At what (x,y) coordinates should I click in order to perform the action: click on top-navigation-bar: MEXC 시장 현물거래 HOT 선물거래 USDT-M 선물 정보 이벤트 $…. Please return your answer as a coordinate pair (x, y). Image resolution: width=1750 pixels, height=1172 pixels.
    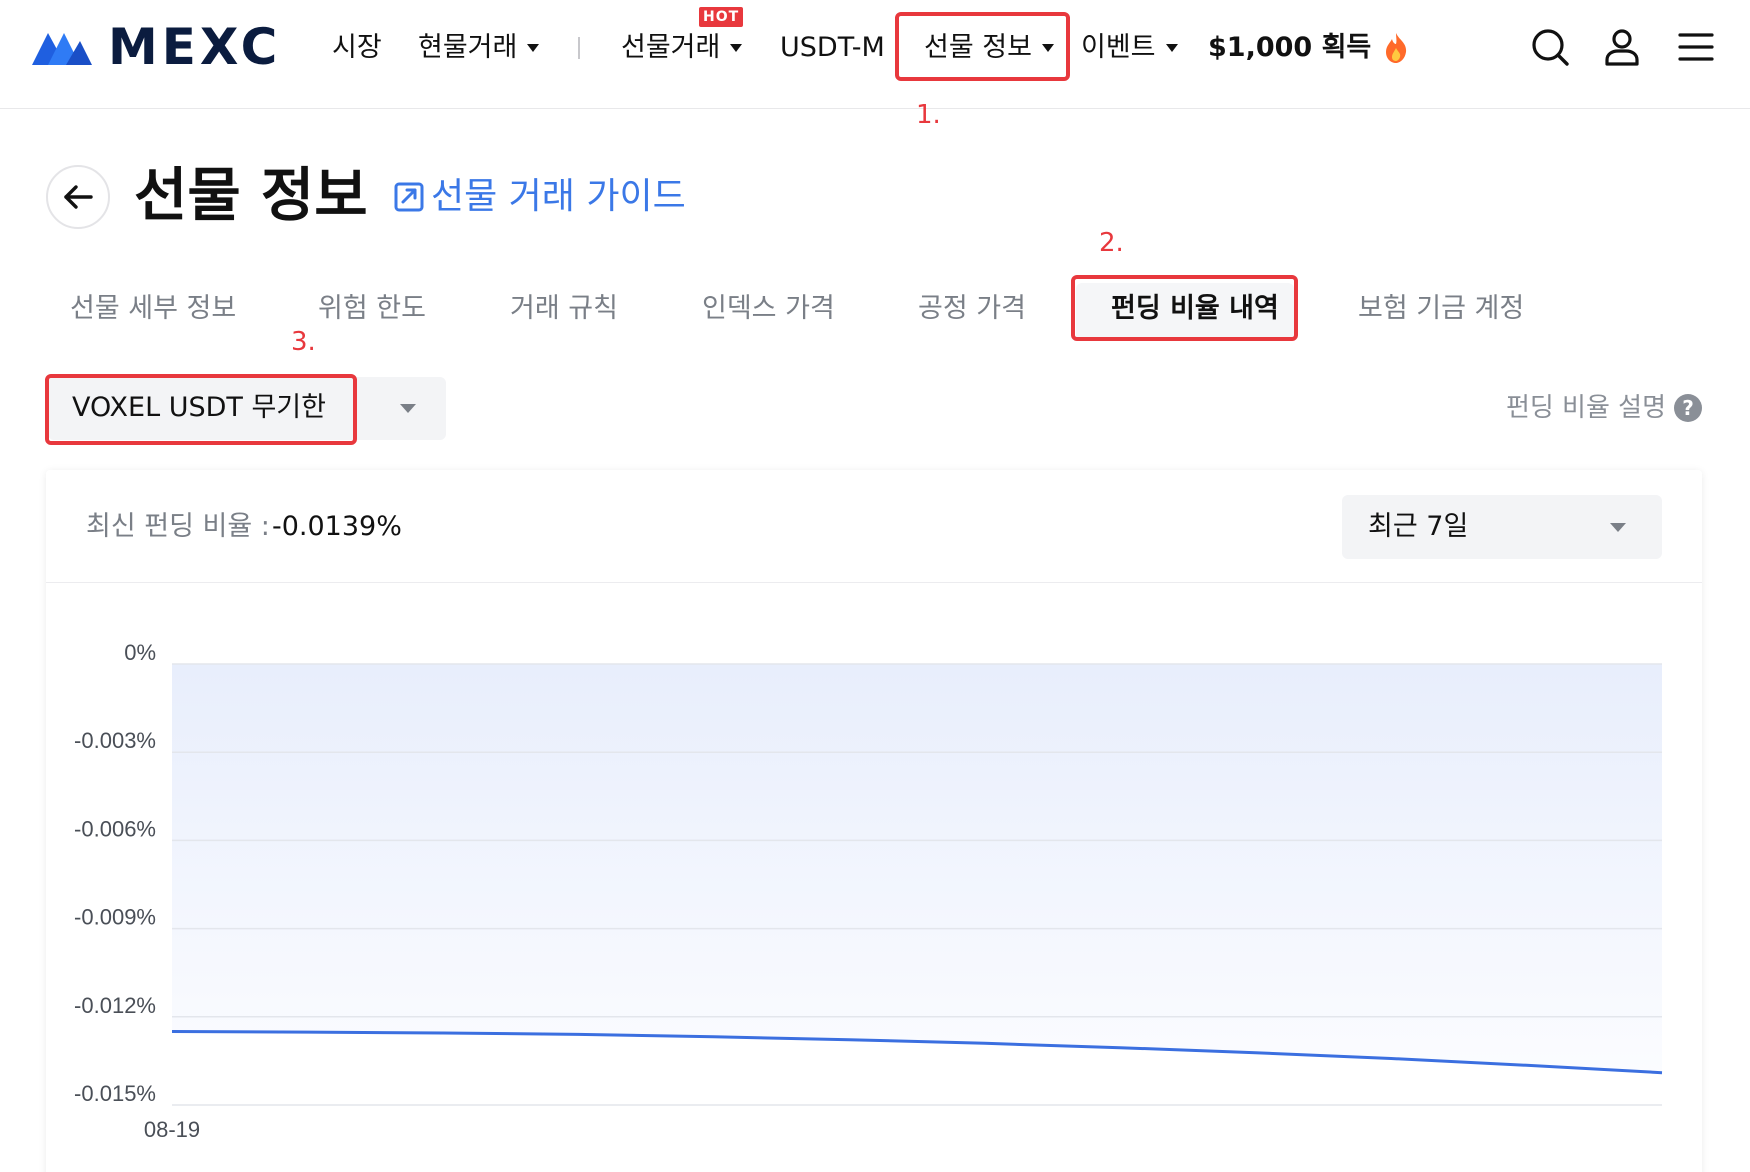
    Looking at the image, I should click on (875, 54).